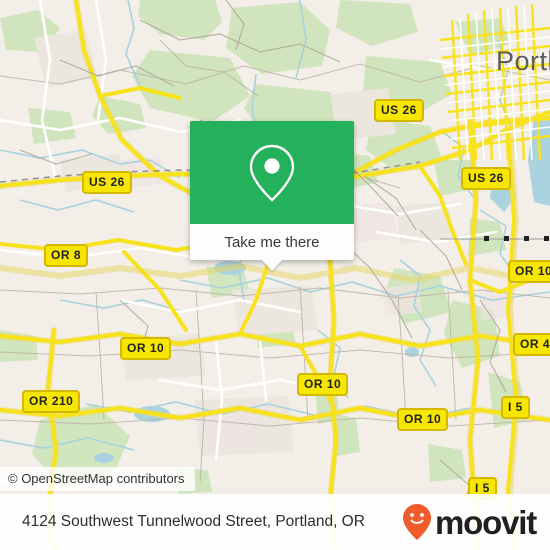  Describe the element at coordinates (523, 61) in the screenshot. I see `city-label-portland: Portla` at that location.